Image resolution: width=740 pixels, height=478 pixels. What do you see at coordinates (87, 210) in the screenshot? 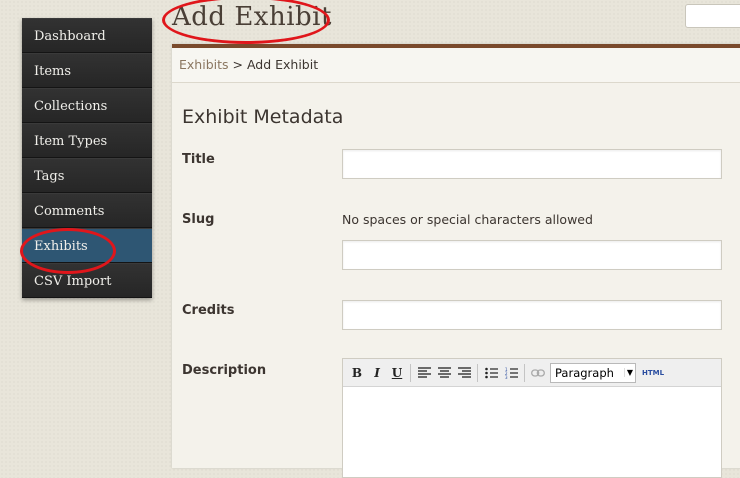
I see `sidebar-item-comments: Comments` at bounding box center [87, 210].